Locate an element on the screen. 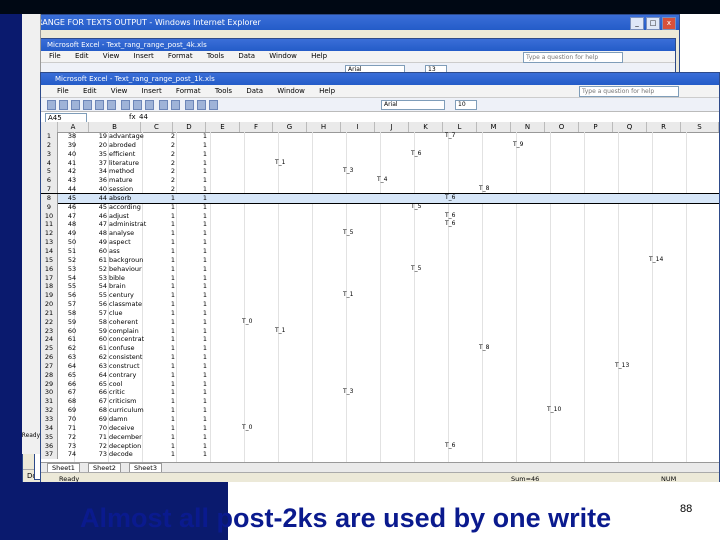 This screenshot has height=540, width=720. font-size-select: 10 is located at coordinates (466, 105).